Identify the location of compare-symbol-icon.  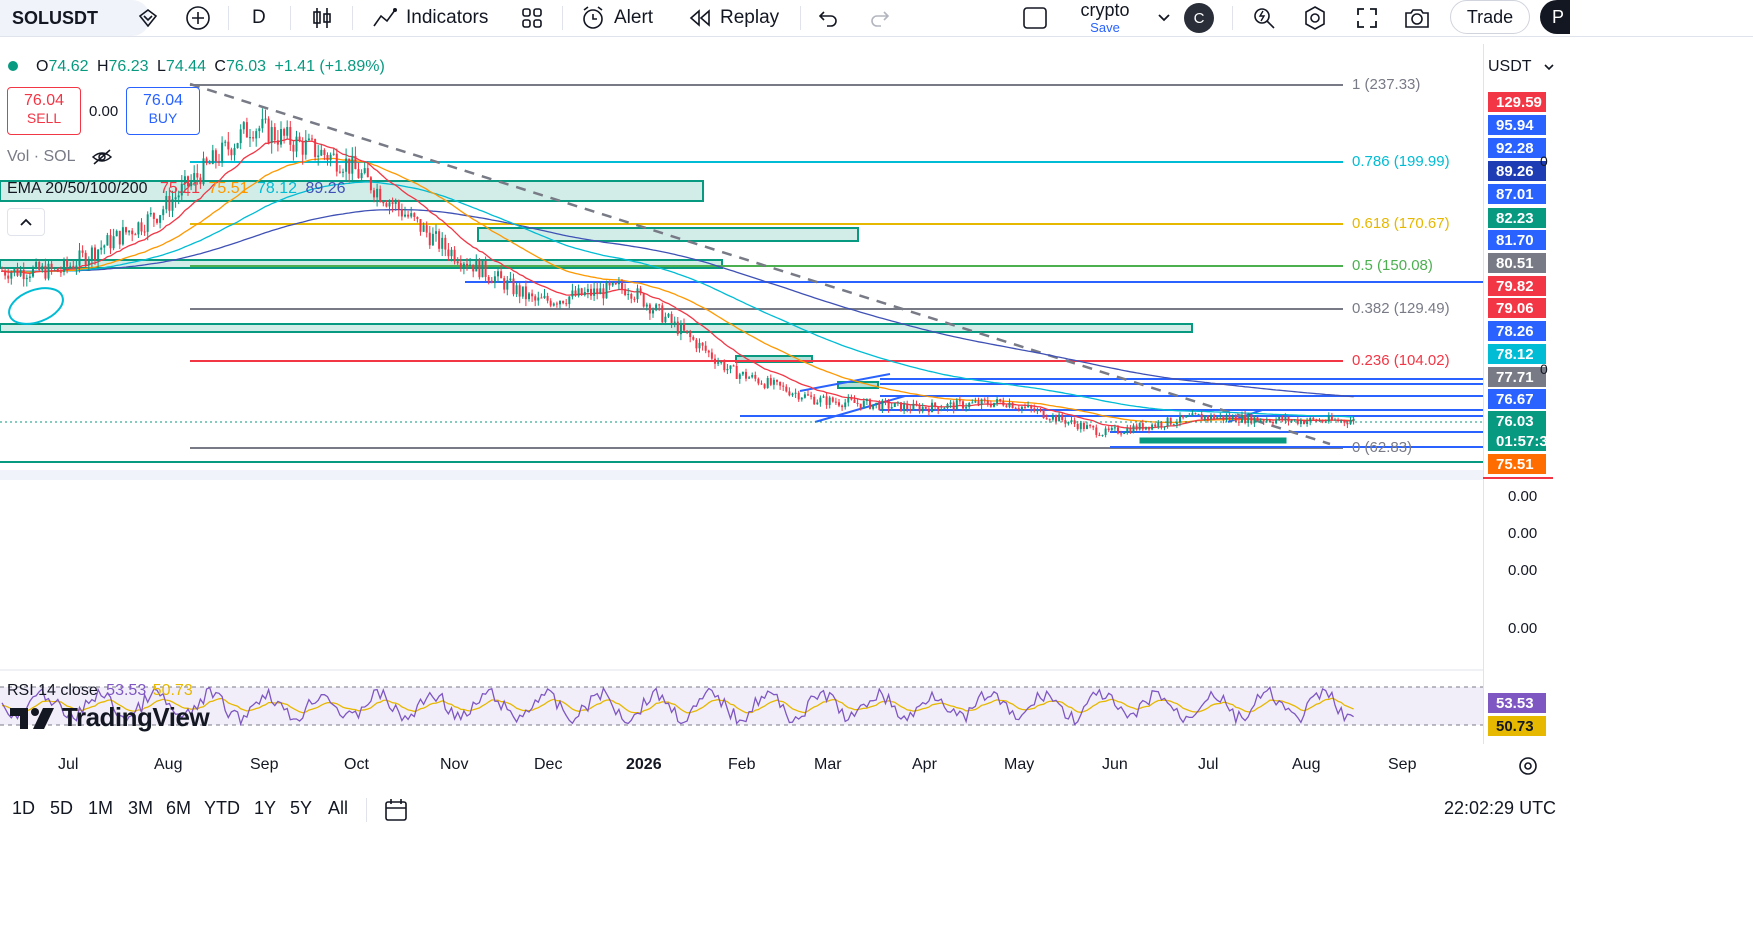
(148, 18).